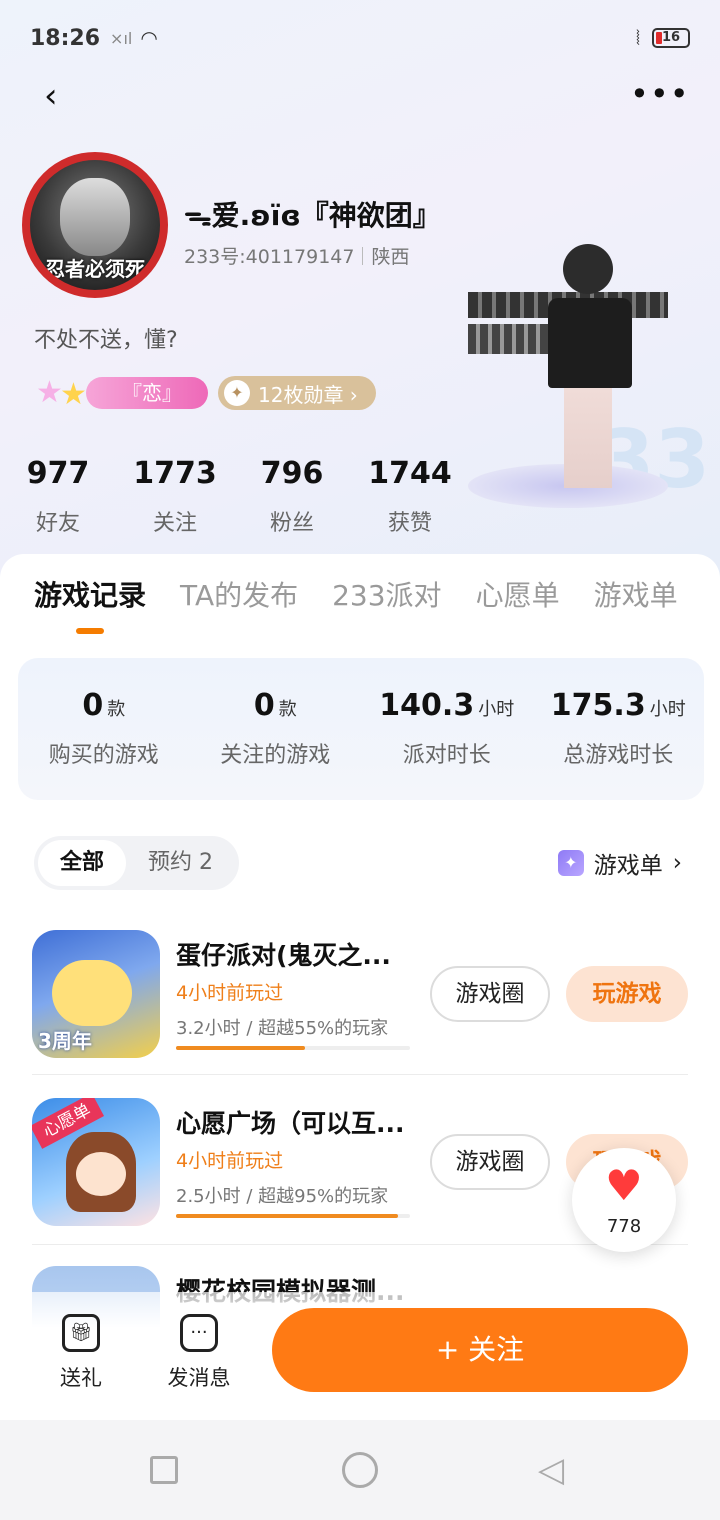 The height and width of the screenshot is (1520, 720). Describe the element at coordinates (82, 863) in the screenshot. I see `filter-all: 全部` at that location.